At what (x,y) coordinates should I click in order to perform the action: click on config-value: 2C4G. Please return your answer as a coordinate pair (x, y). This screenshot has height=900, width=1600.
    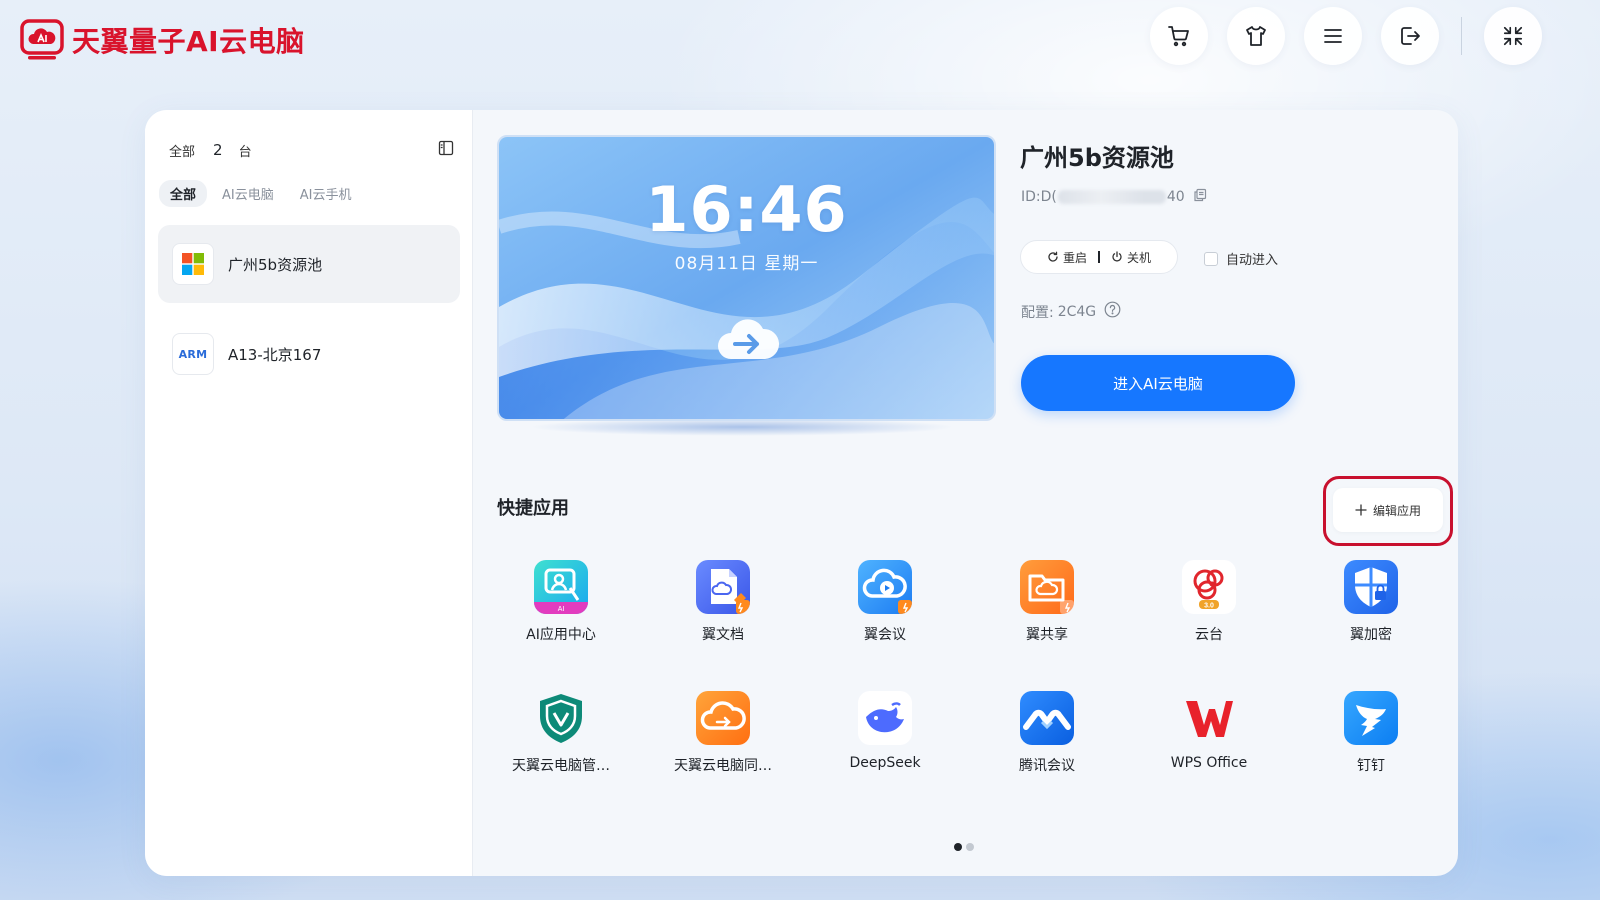
    Looking at the image, I should click on (1077, 311).